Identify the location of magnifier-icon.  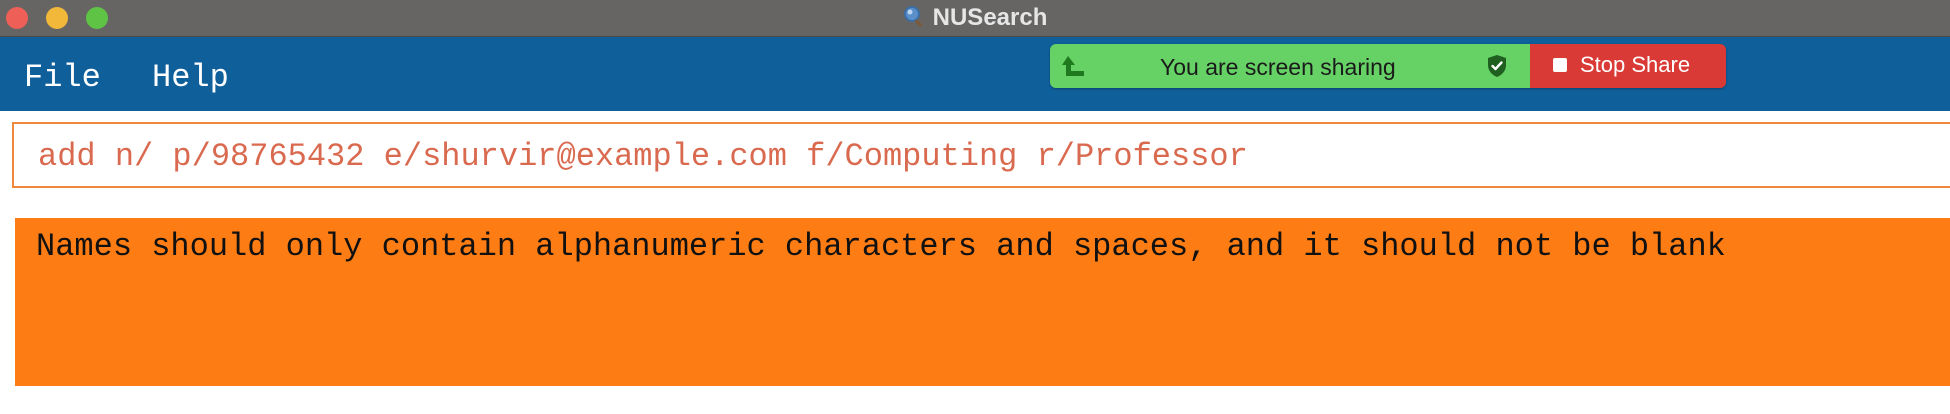
(914, 18).